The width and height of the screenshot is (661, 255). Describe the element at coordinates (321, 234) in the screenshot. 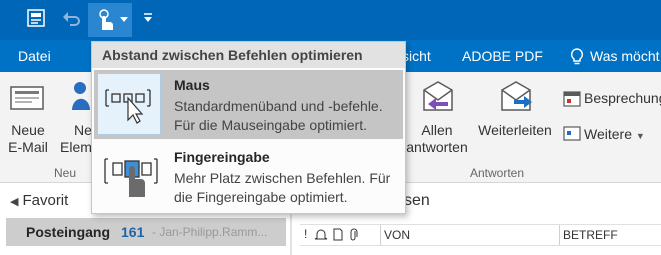

I see `reminder-icon` at that location.